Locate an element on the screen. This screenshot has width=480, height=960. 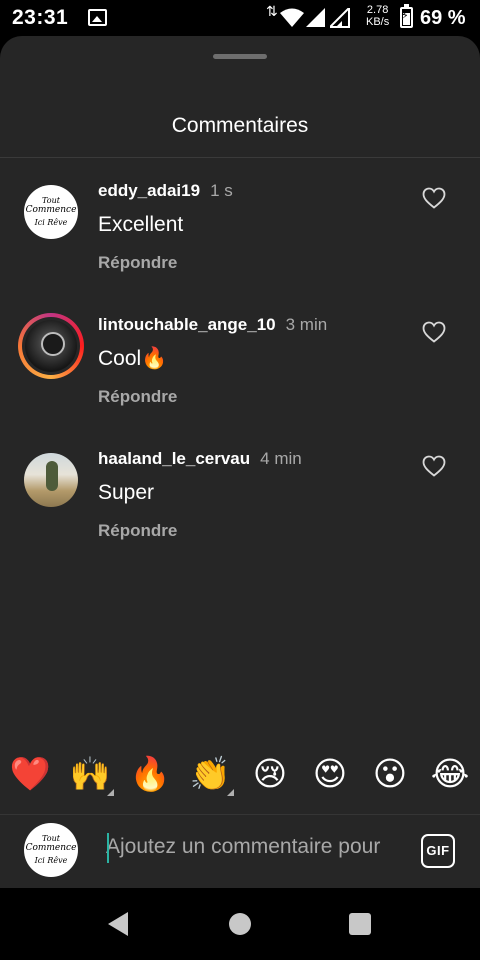
gallery-notification-icon is located at coordinates (97, 17).